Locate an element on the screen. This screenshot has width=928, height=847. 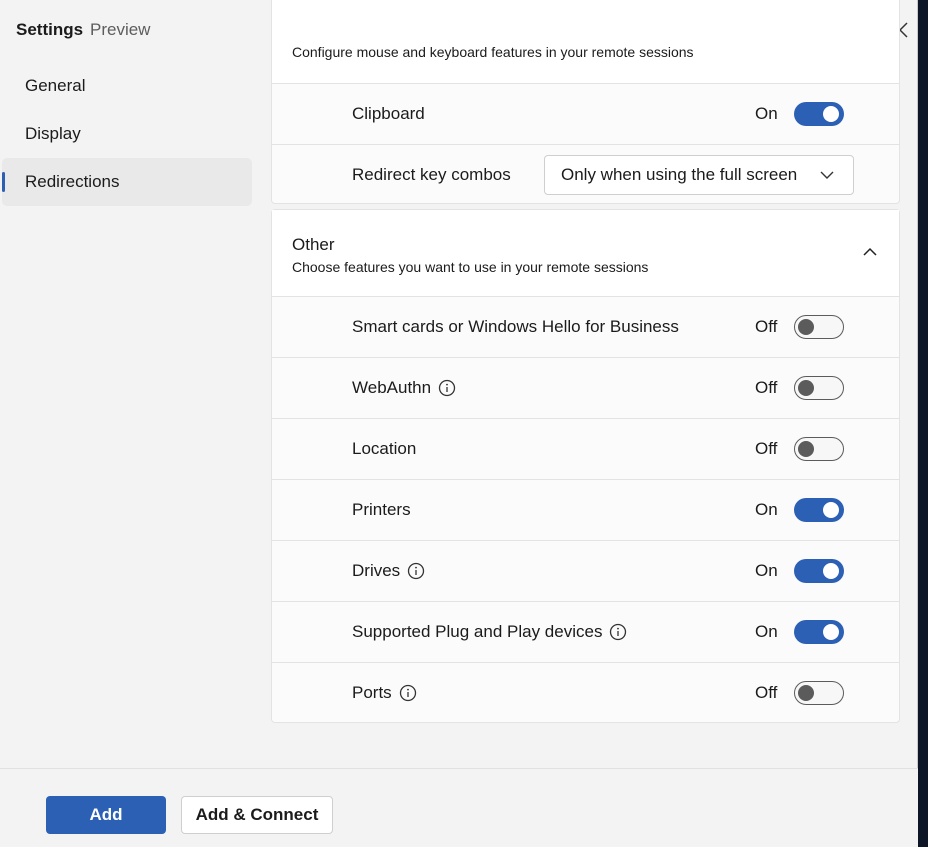
clipboard-toggle is located at coordinates (819, 114).